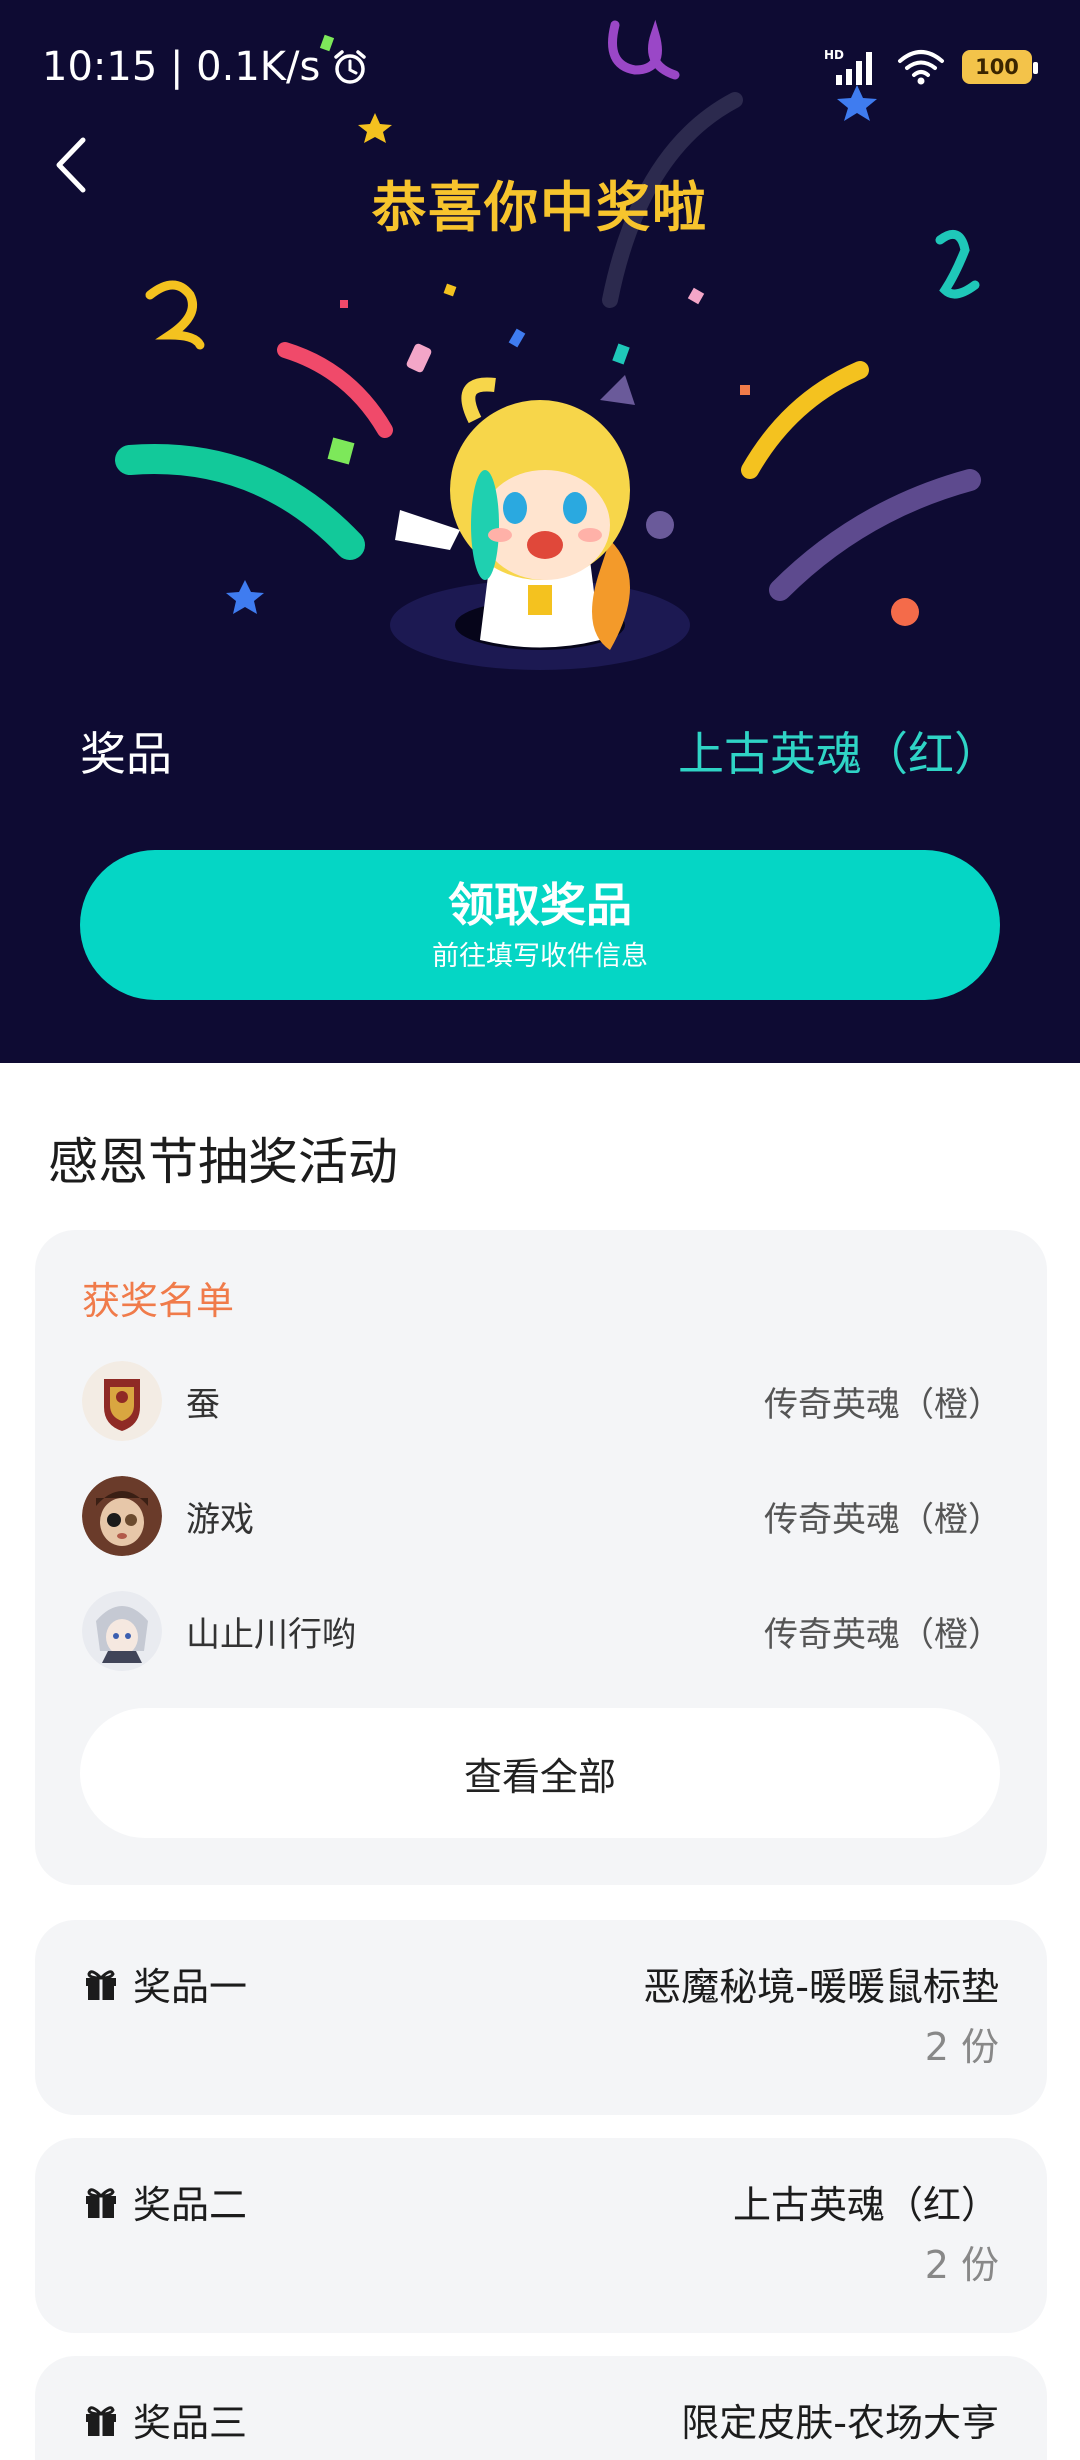  Describe the element at coordinates (126, 754) in the screenshot. I see `prize-label: 奖品` at that location.